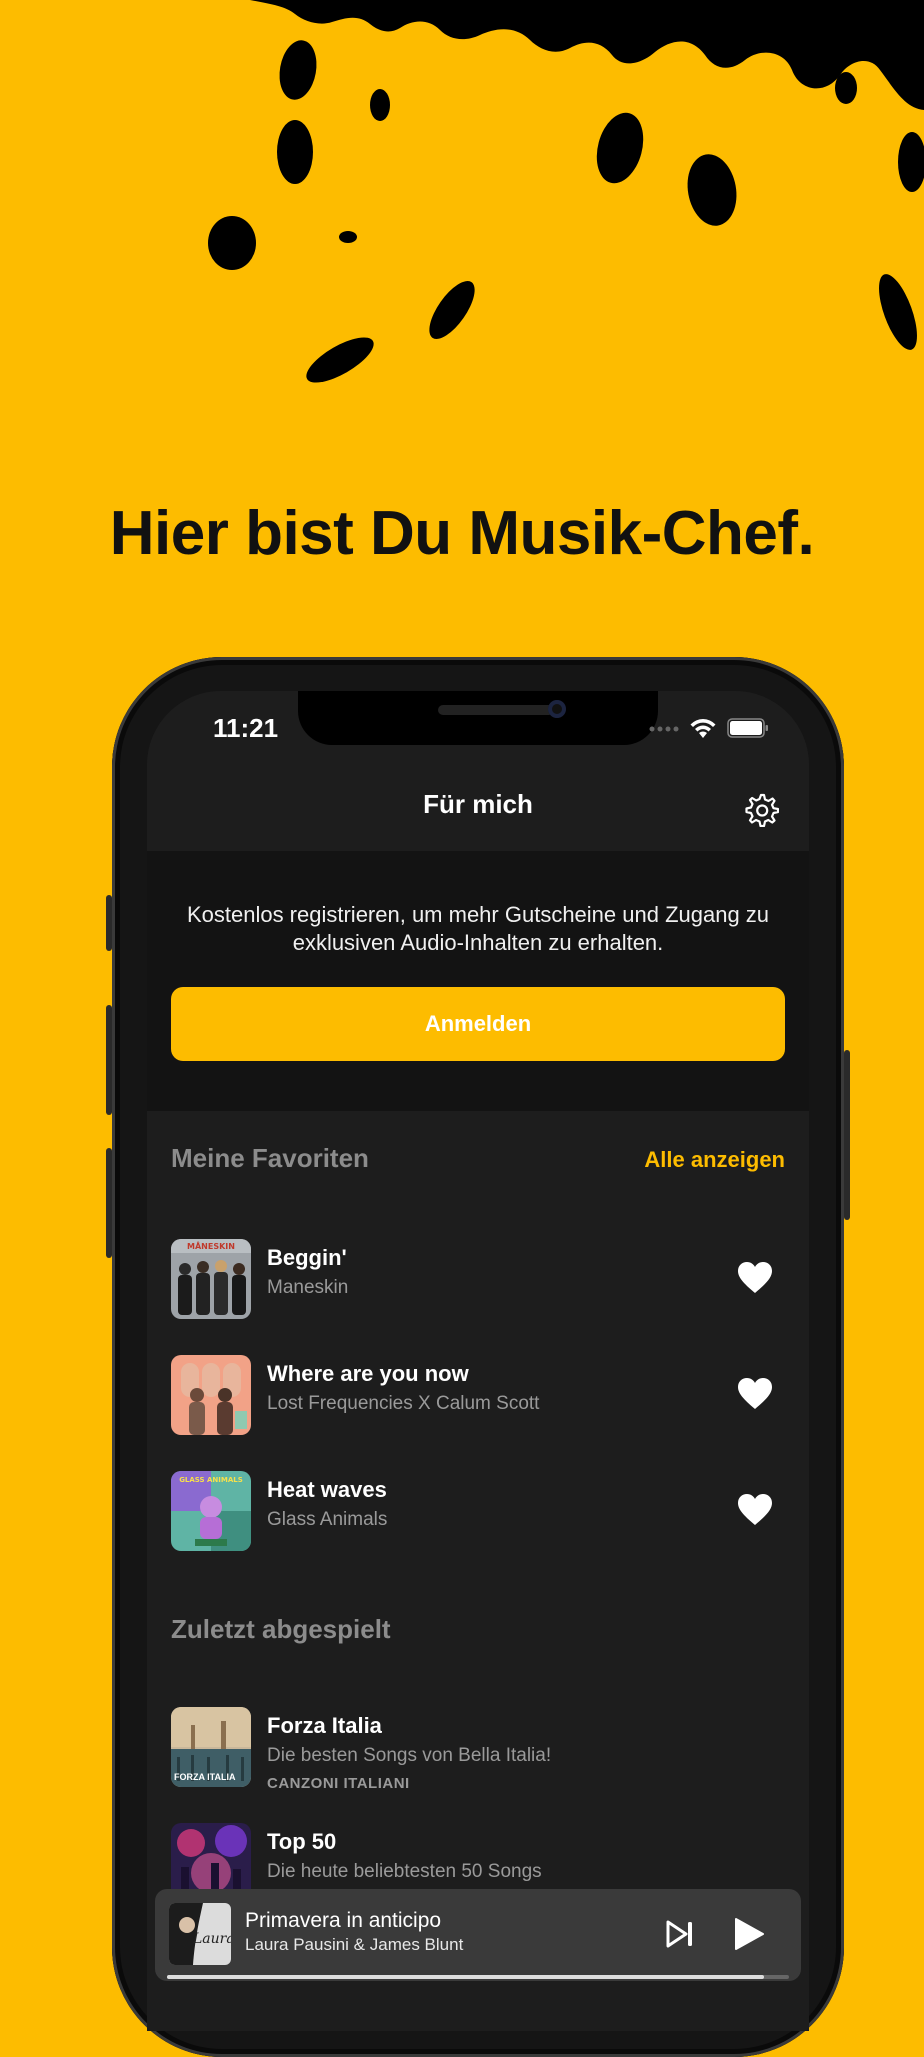 This screenshot has width=924, height=2057. I want to click on now-playing-cover-label: Laura, so click(212, 1939).